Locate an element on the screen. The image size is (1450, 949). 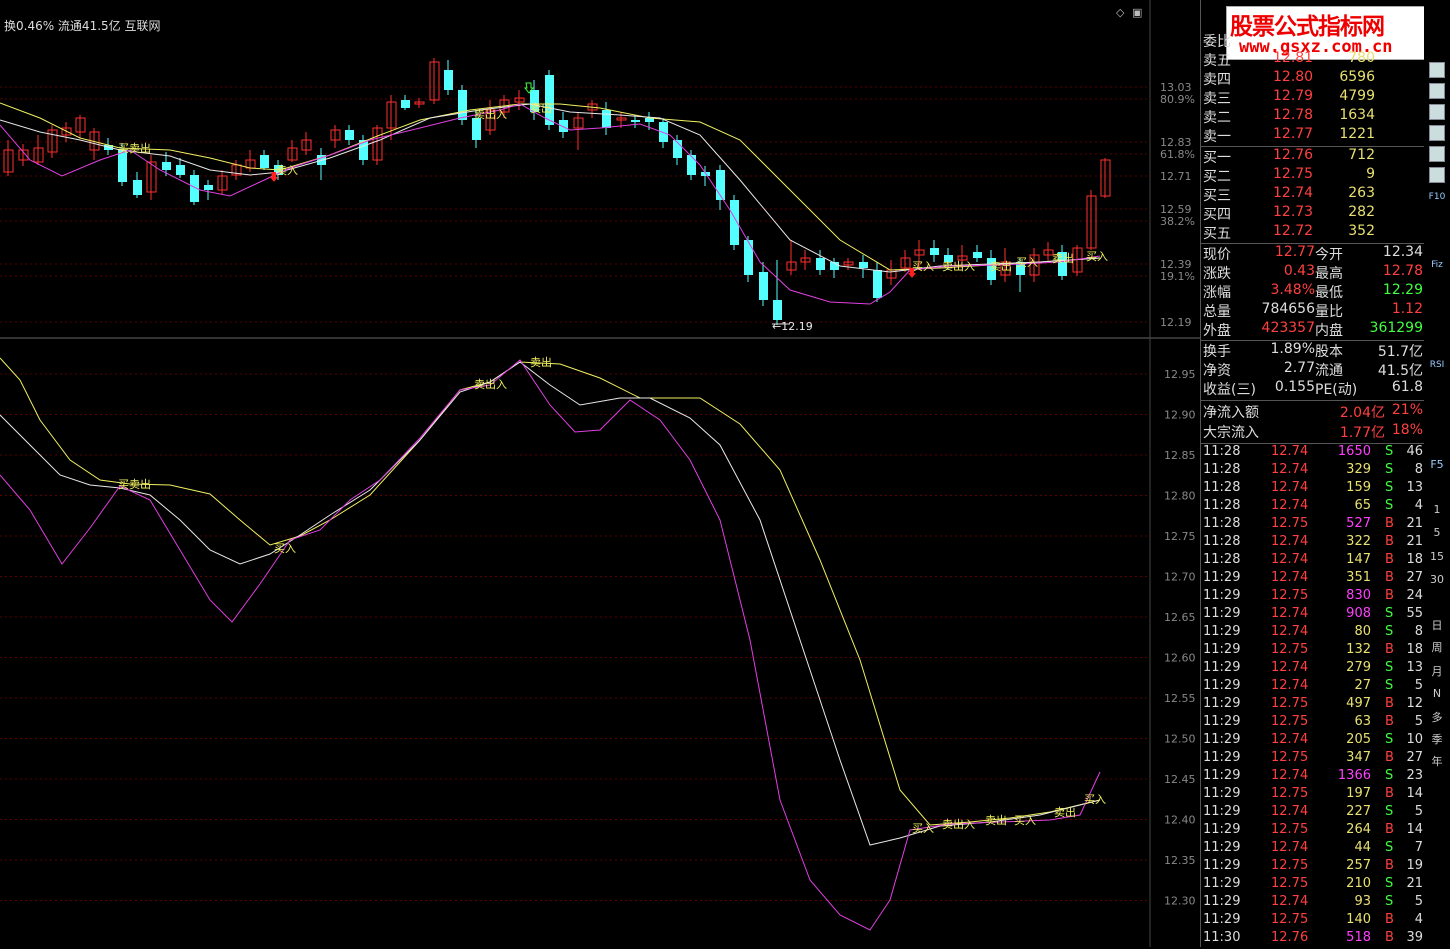
tick-volume: 908 is located at coordinates (1358, 613).